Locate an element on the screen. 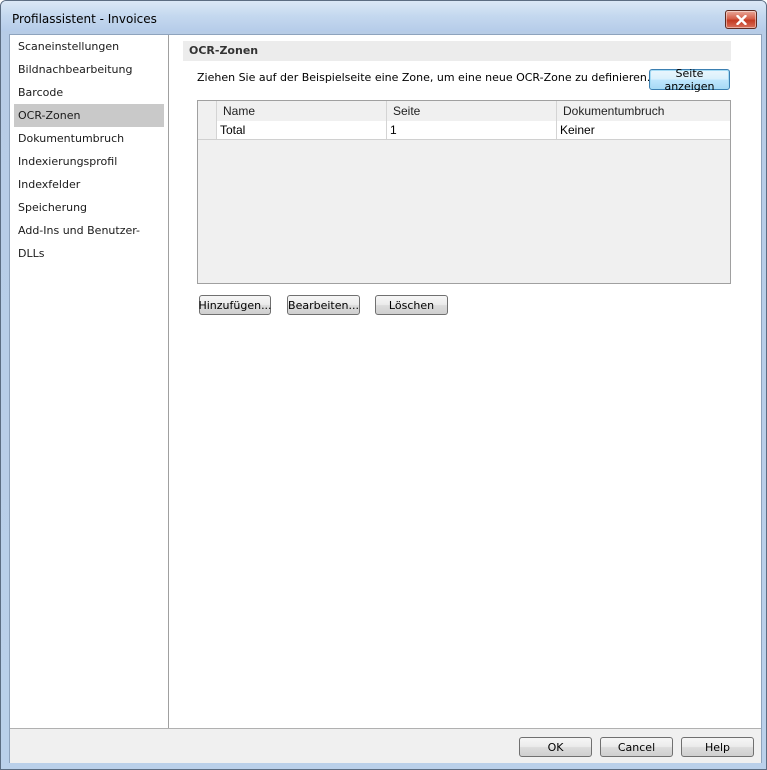  title-bar: Profilassistent - Invoices is located at coordinates (383, 16).